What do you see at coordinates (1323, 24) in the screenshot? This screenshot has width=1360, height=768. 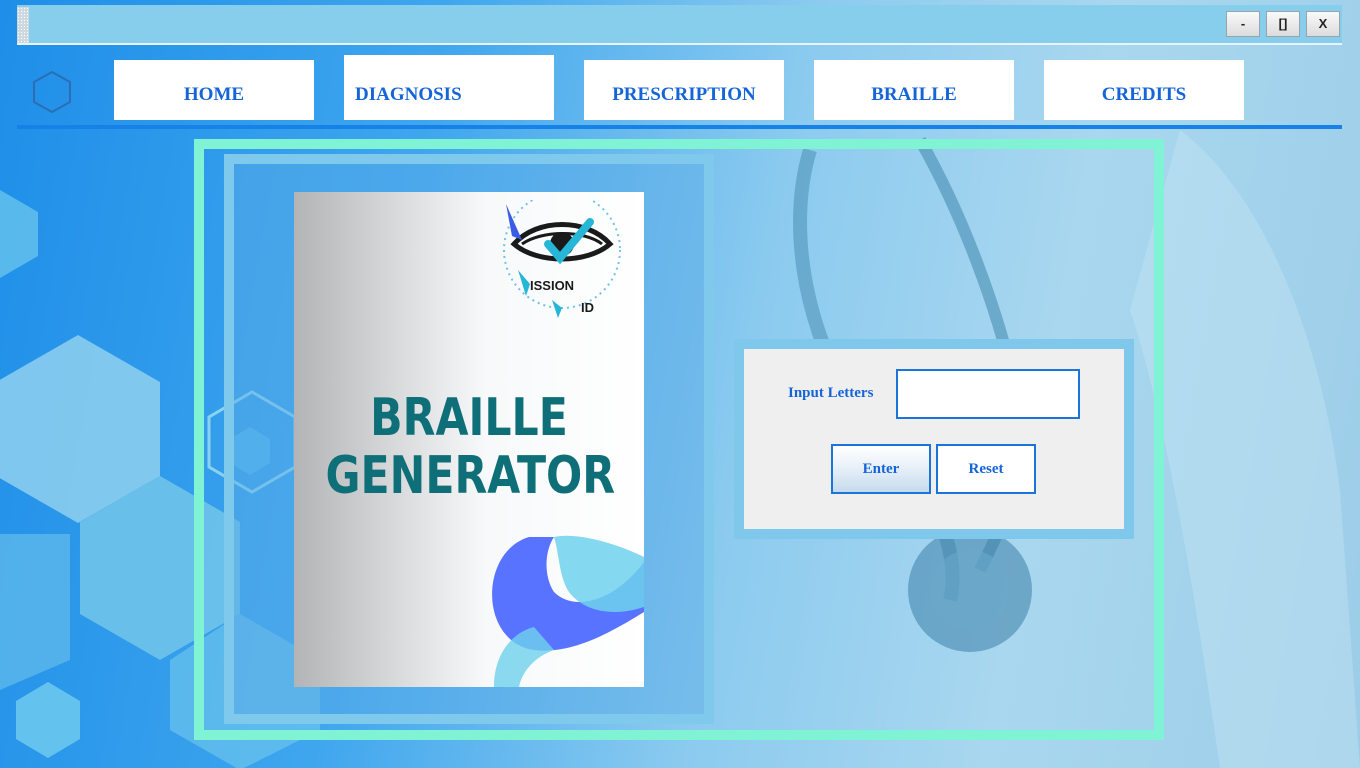 I see `close-button: X` at bounding box center [1323, 24].